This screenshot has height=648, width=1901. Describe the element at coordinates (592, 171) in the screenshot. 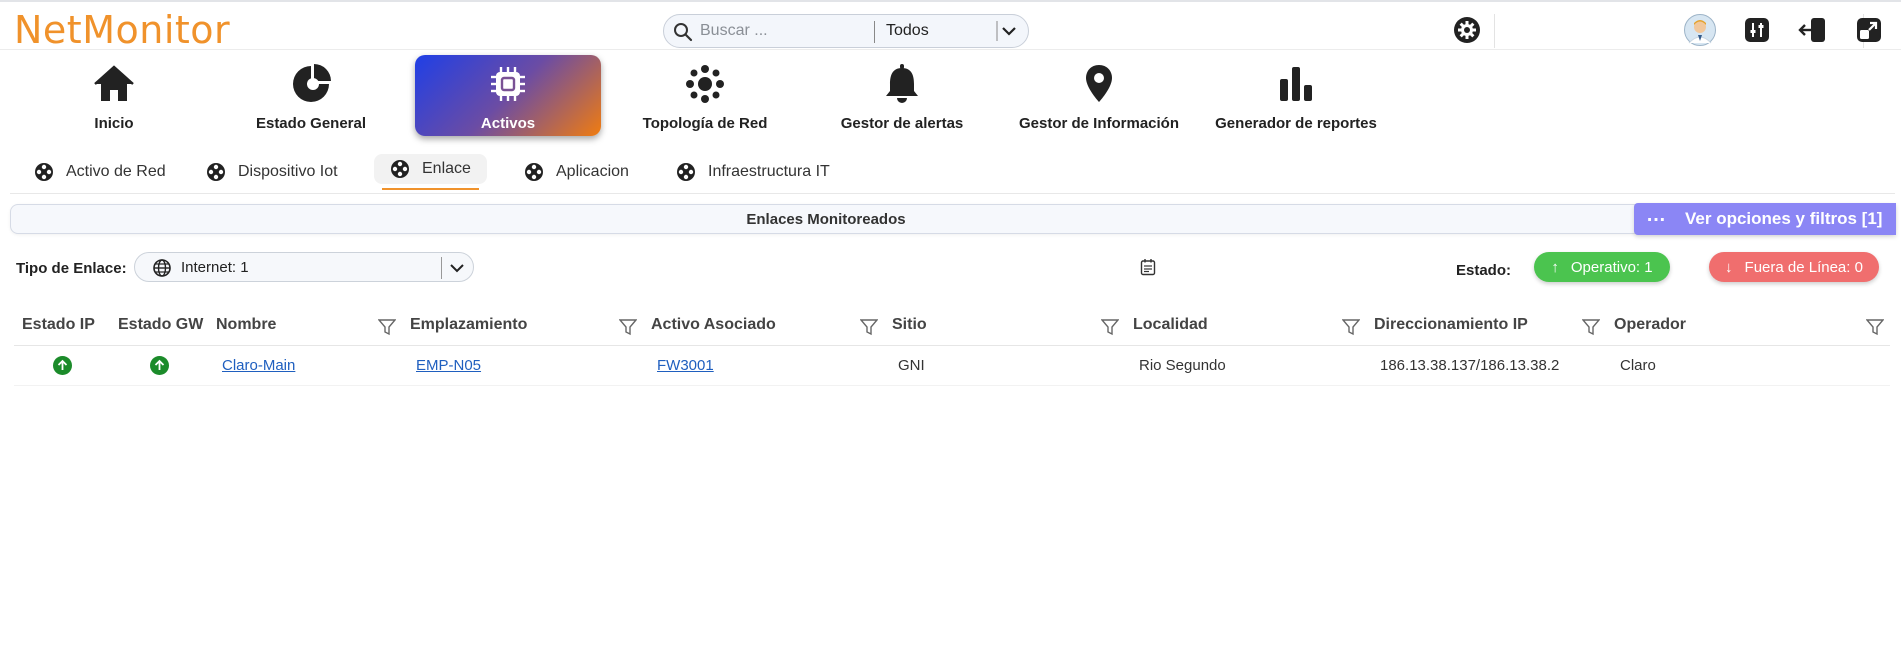

I see `tab-label: Aplicacion` at that location.